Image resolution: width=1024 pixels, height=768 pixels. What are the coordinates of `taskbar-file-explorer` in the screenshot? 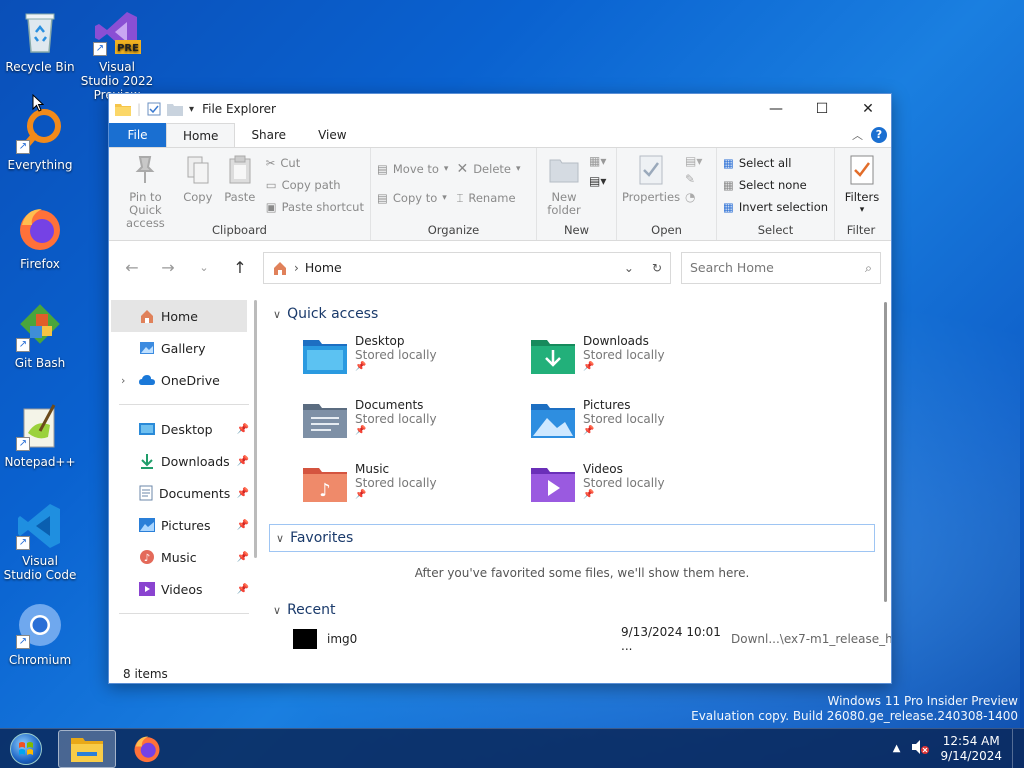 It's located at (87, 748).